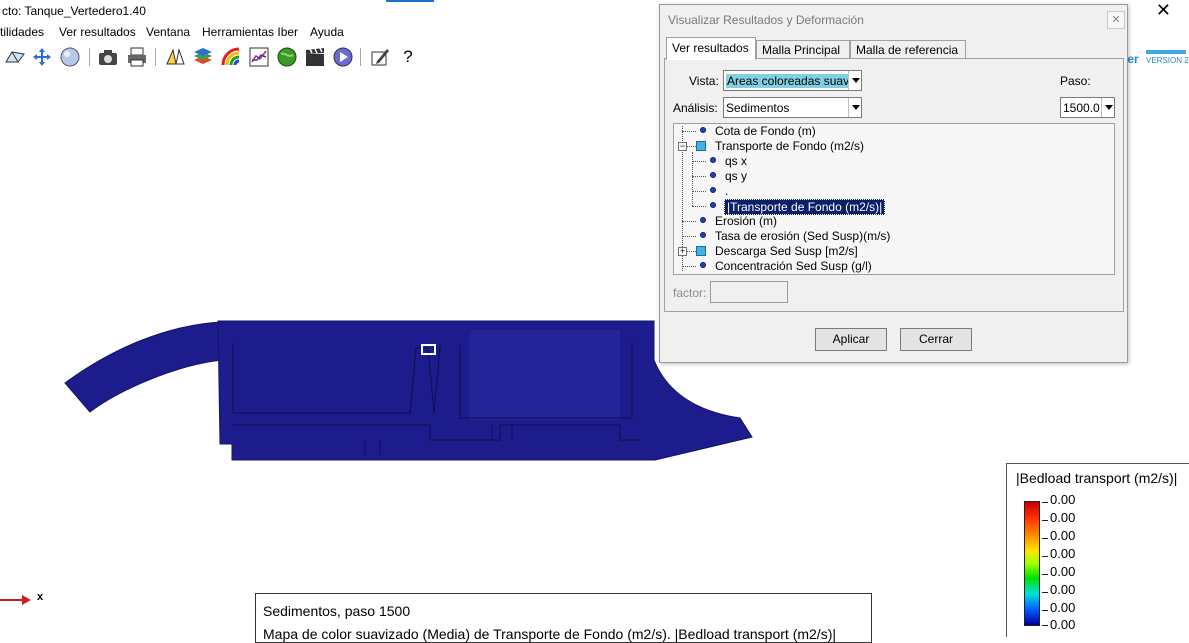 This screenshot has height=643, width=1189. Describe the element at coordinates (97, 32) in the screenshot. I see `menu-ver-resultados: Ver resultados` at that location.